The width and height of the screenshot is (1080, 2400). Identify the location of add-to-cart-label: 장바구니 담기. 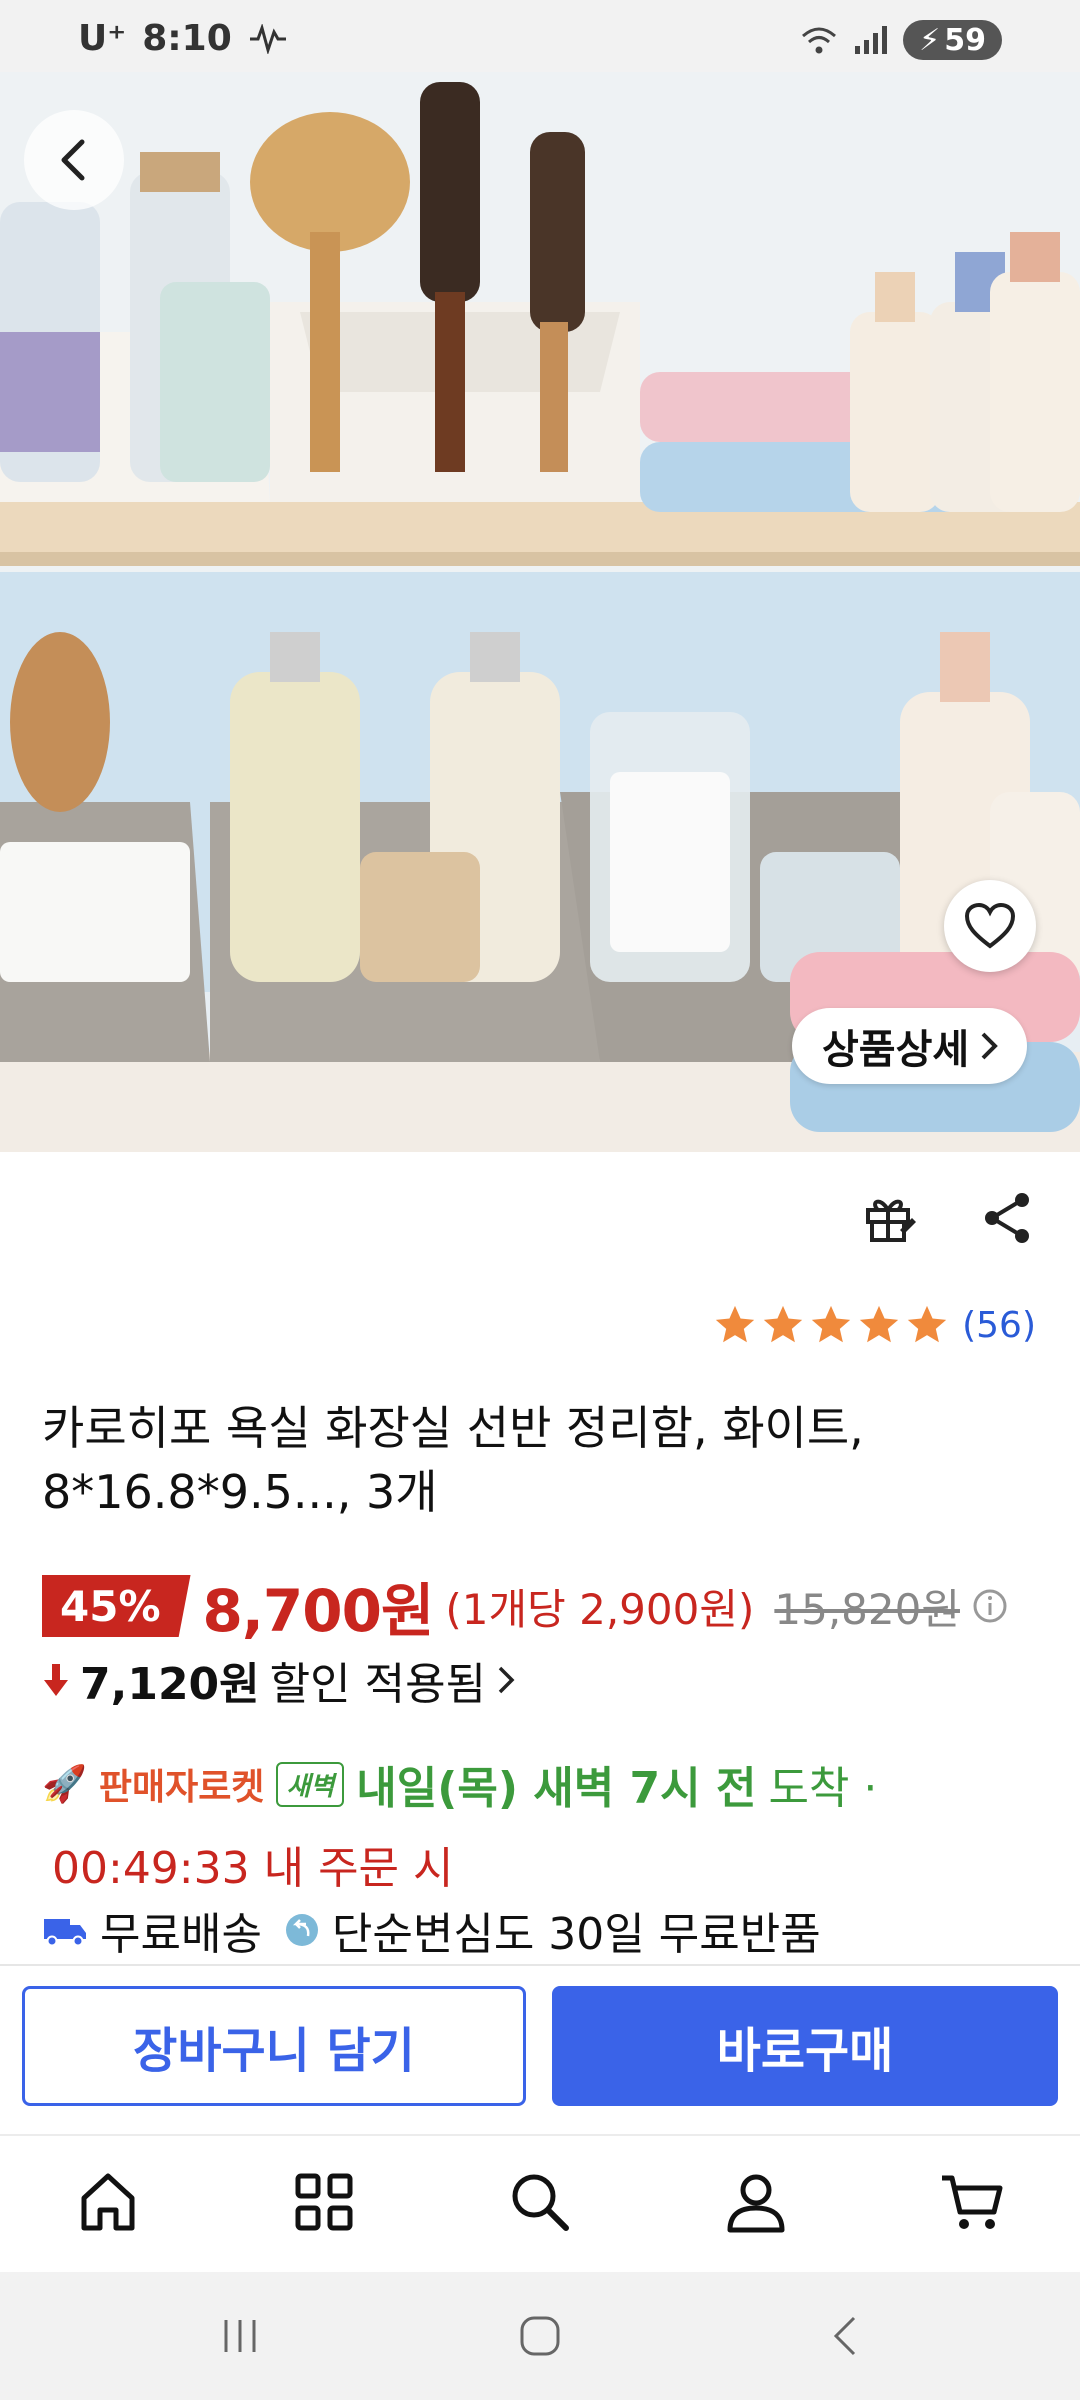
(274, 2051).